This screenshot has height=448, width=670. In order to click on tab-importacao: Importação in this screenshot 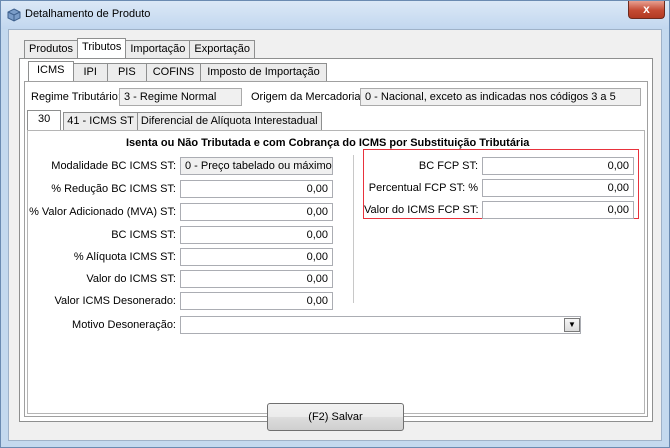, I will do `click(158, 49)`.